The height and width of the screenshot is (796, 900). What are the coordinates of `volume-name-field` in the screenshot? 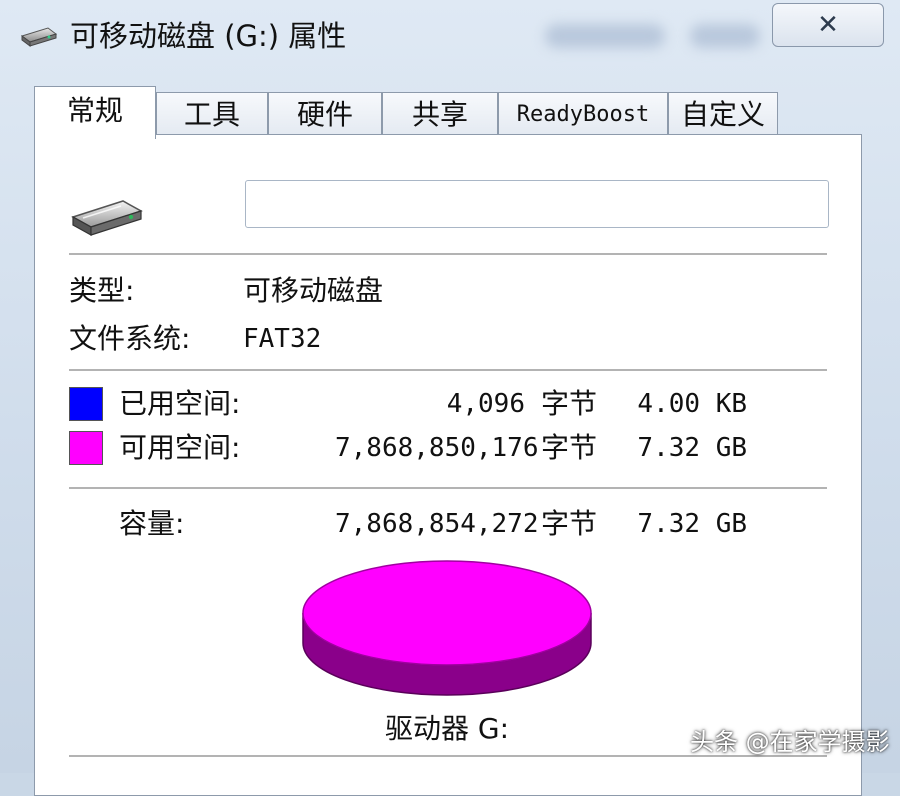 It's located at (537, 204).